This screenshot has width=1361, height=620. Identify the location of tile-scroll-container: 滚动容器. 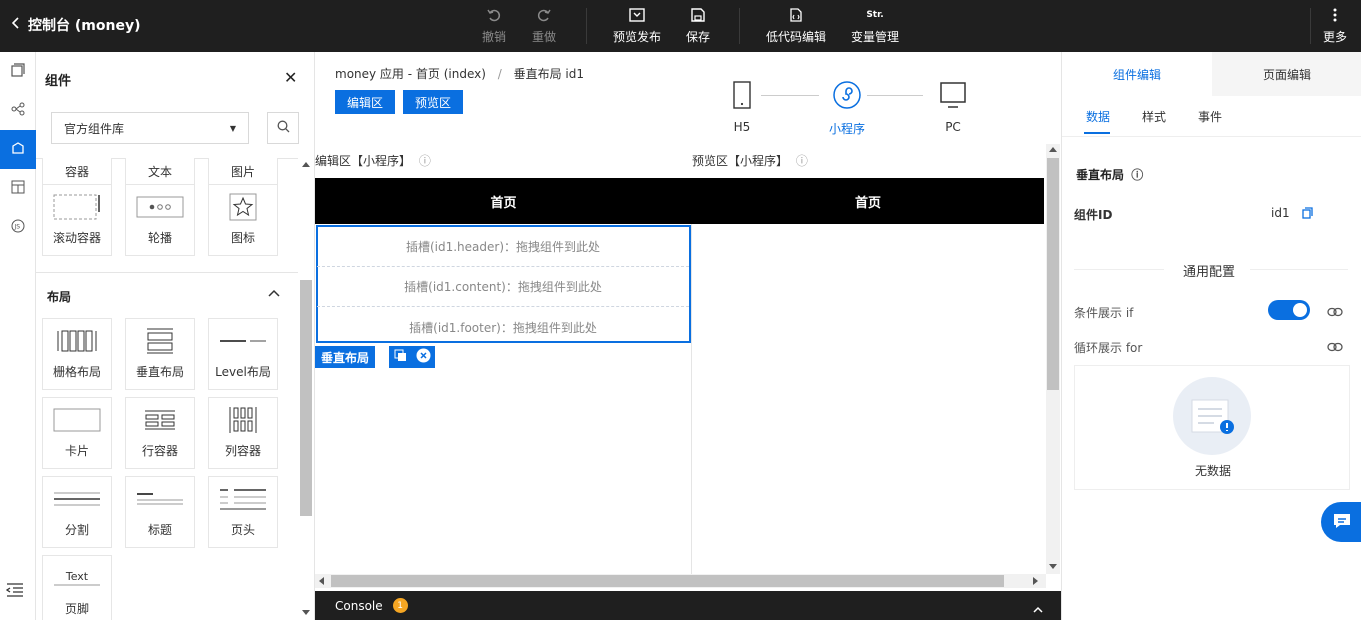
(77, 220).